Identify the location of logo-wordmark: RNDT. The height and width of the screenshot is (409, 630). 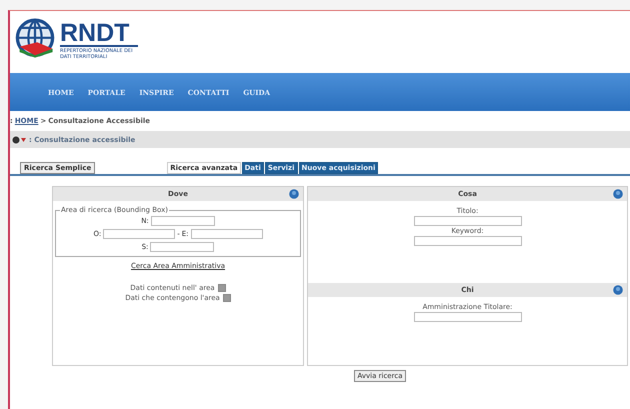
(99, 33).